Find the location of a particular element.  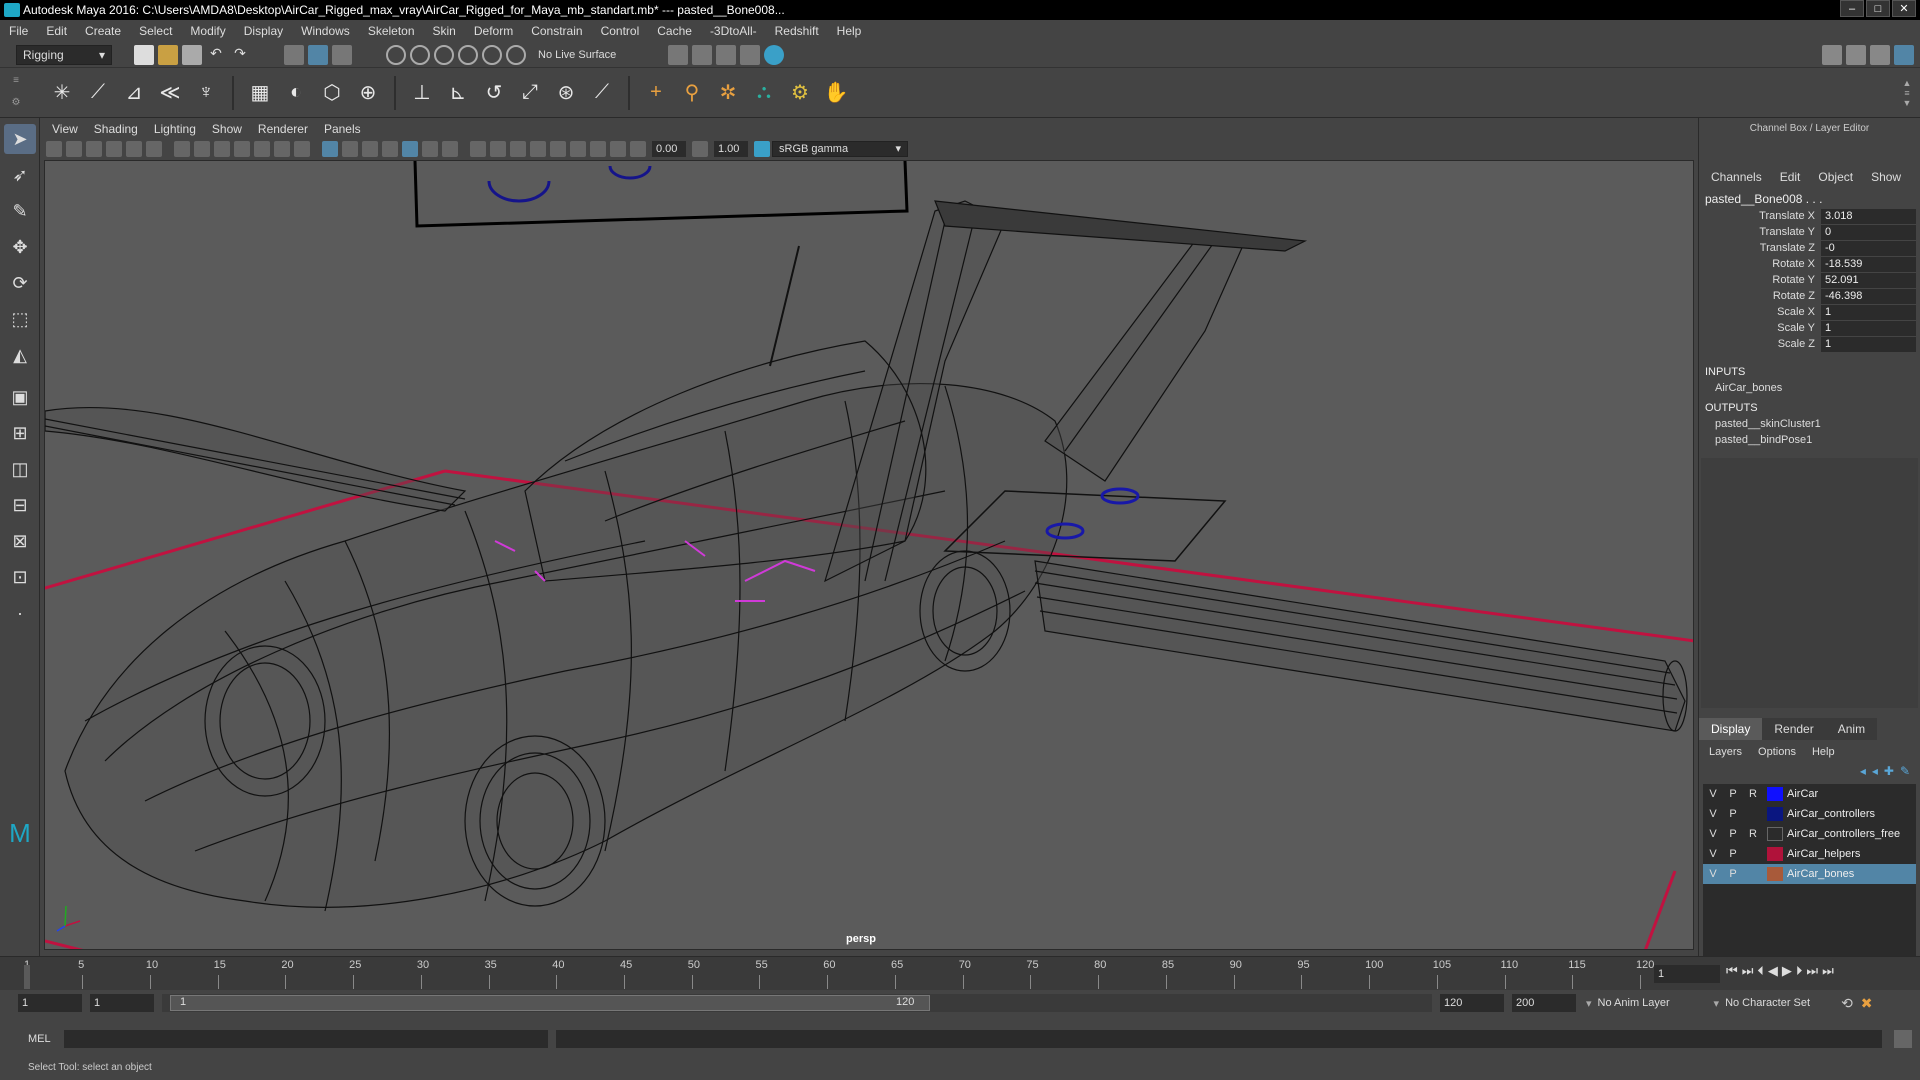

layer-name: AirCar_controllers_free is located at coordinates (1846, 834).